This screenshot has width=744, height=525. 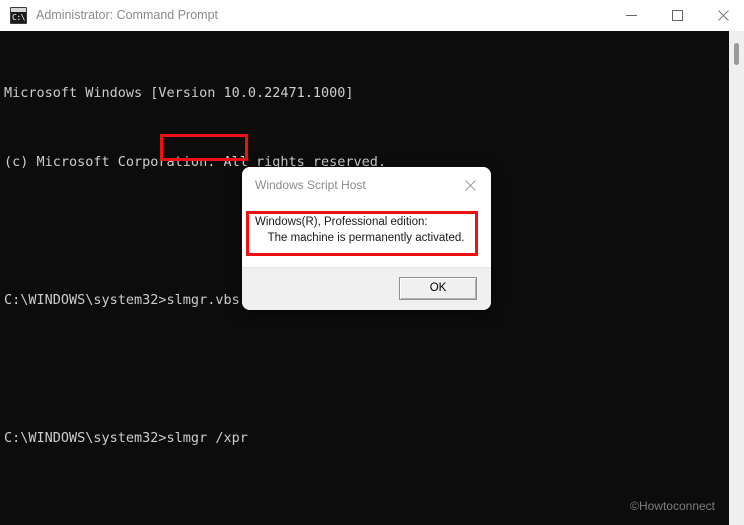 What do you see at coordinates (736, 54) in the screenshot?
I see `console-scrollbar-thumb` at bounding box center [736, 54].